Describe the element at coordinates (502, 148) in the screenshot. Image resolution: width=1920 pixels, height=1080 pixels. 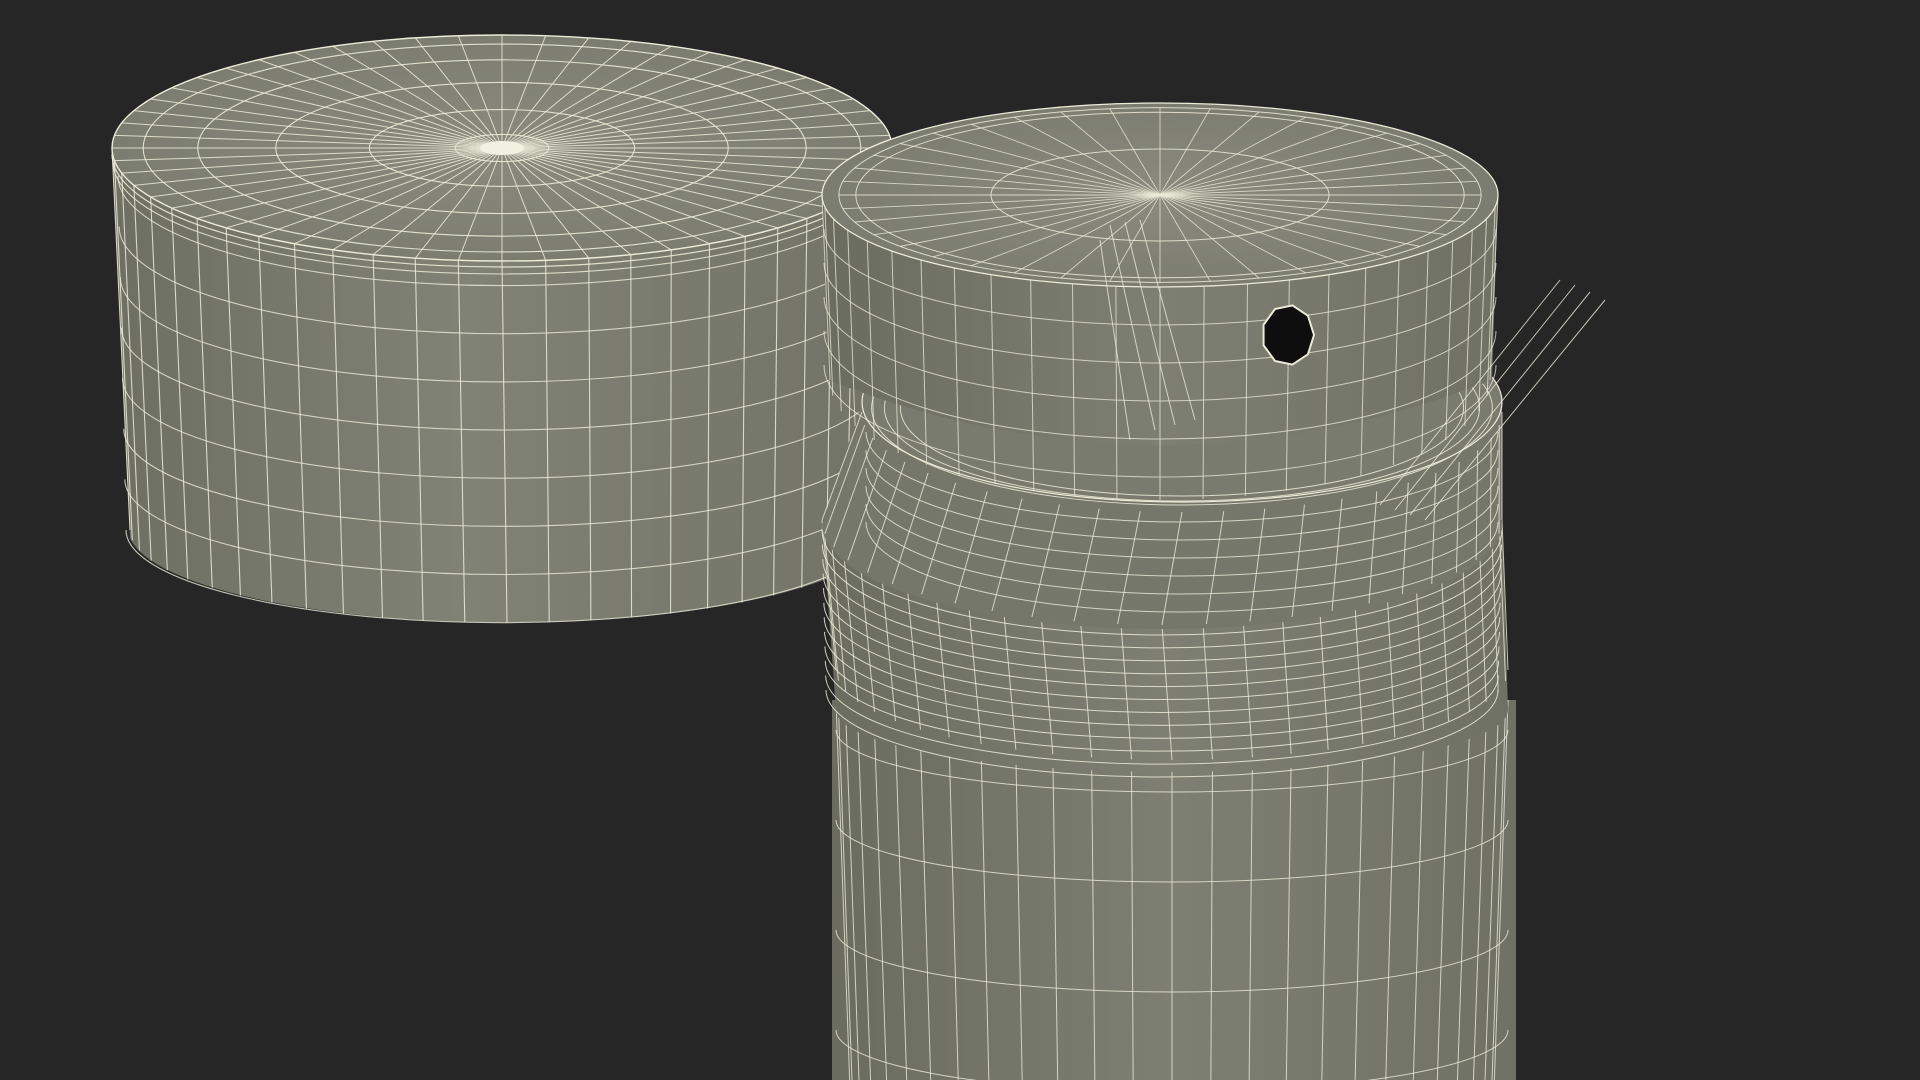
I see `cap-top-center-pole` at that location.